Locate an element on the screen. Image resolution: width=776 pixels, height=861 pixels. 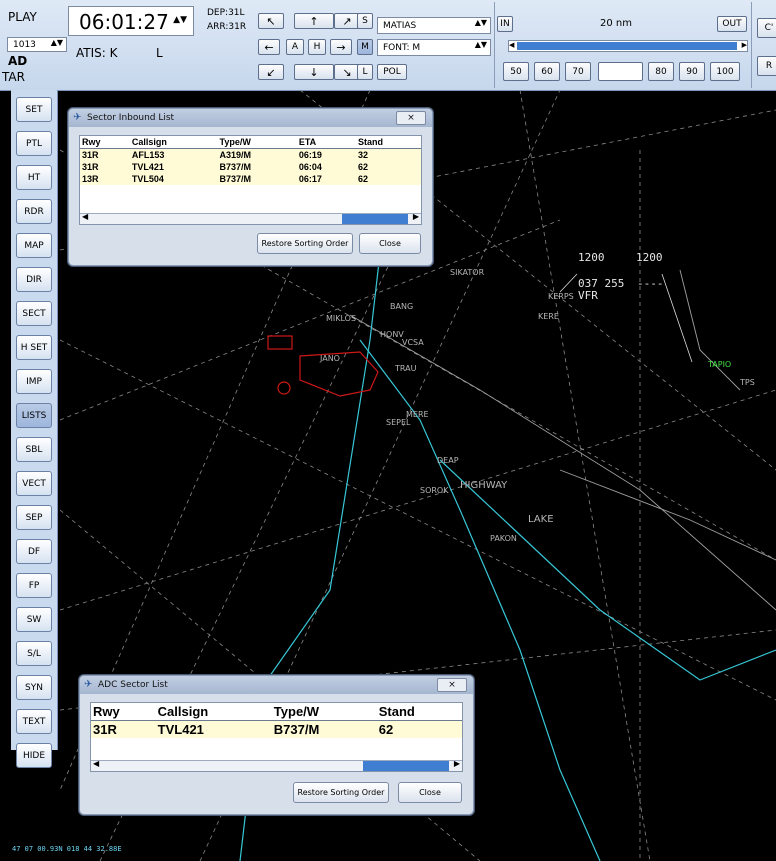
side-button-vect: VECT is located at coordinates (34, 483).